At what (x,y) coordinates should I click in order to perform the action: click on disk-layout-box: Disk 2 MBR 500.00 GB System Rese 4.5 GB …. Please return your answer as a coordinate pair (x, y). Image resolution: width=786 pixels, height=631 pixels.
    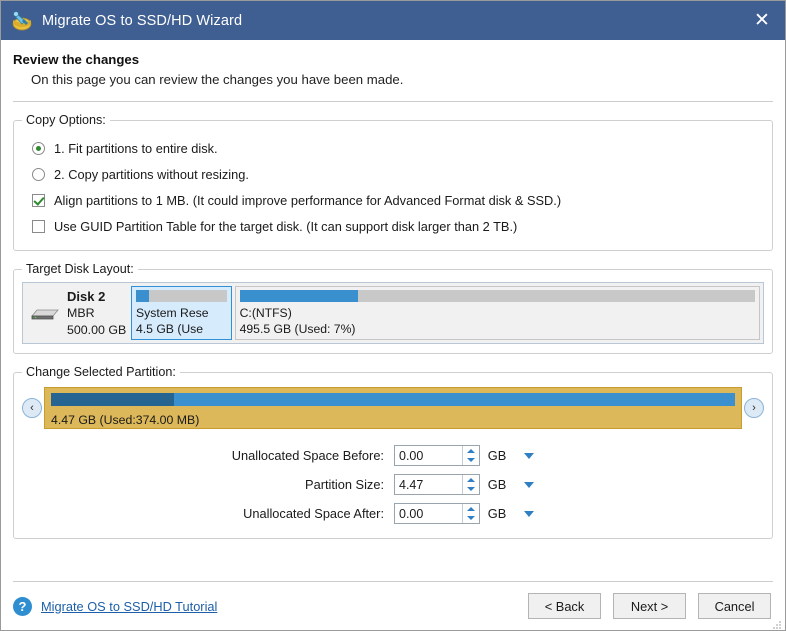
    Looking at the image, I should click on (393, 313).